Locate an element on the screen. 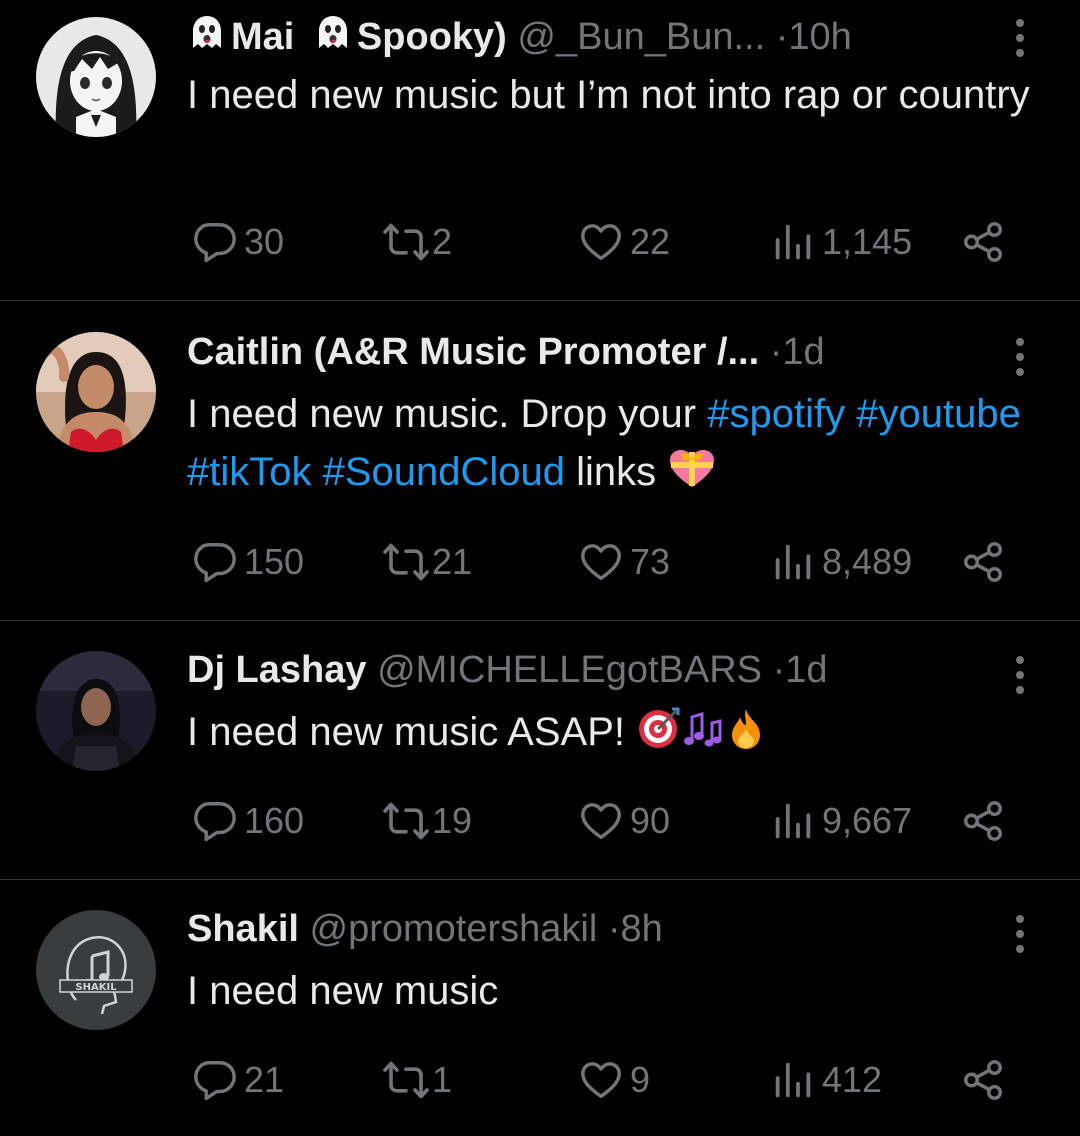 The height and width of the screenshot is (1136, 1080). views-count: 8,489 is located at coordinates (867, 561).